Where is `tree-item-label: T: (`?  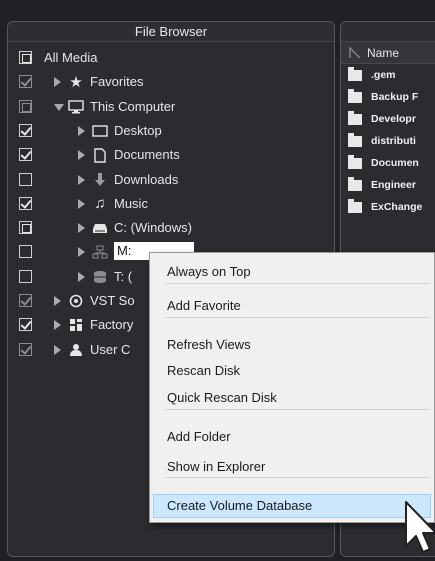 tree-item-label: T: ( is located at coordinates (123, 276).